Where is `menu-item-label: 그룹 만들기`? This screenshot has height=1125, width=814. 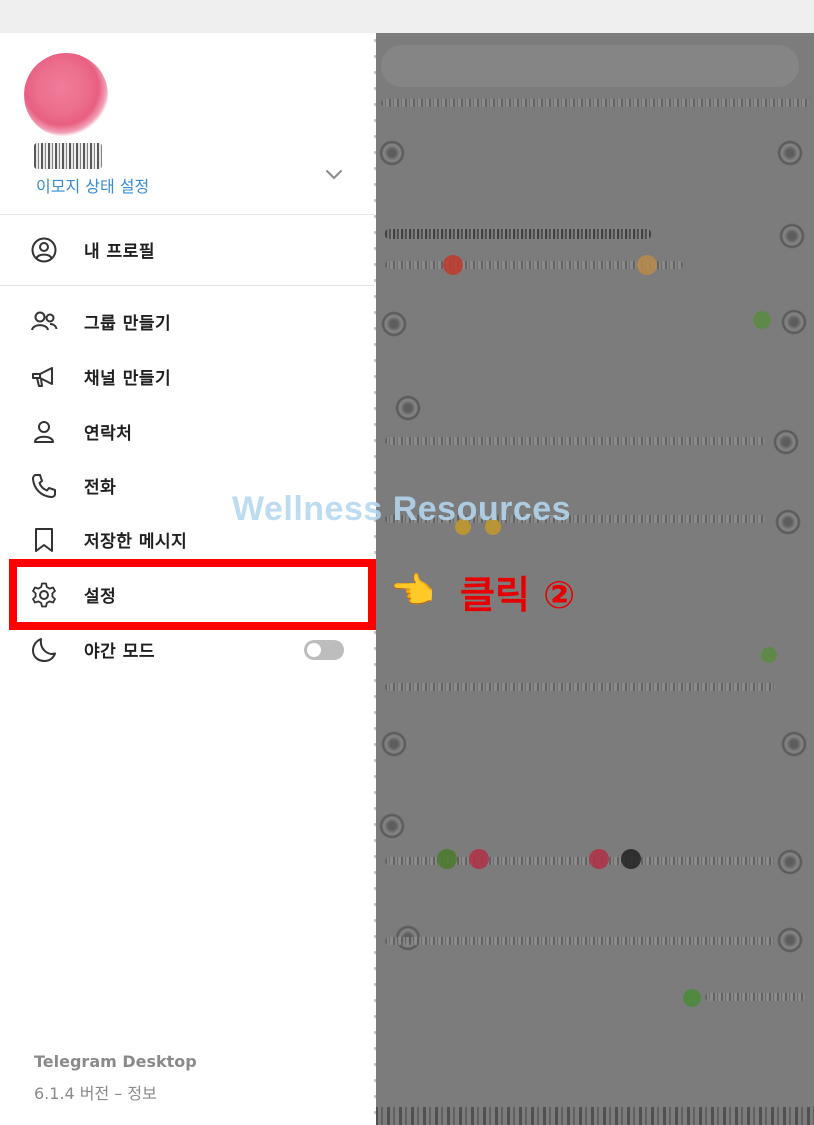 menu-item-label: 그룹 만들기 is located at coordinates (128, 324).